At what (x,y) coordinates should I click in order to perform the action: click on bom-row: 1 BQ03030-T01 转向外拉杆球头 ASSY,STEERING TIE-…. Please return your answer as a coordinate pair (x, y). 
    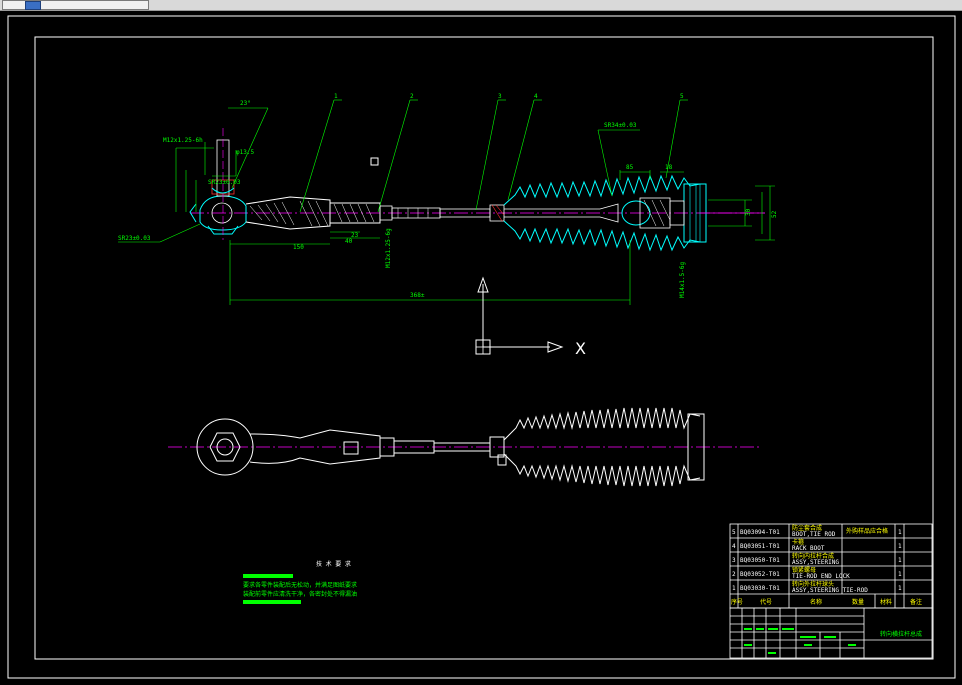
    Looking at the image, I should click on (817, 587).